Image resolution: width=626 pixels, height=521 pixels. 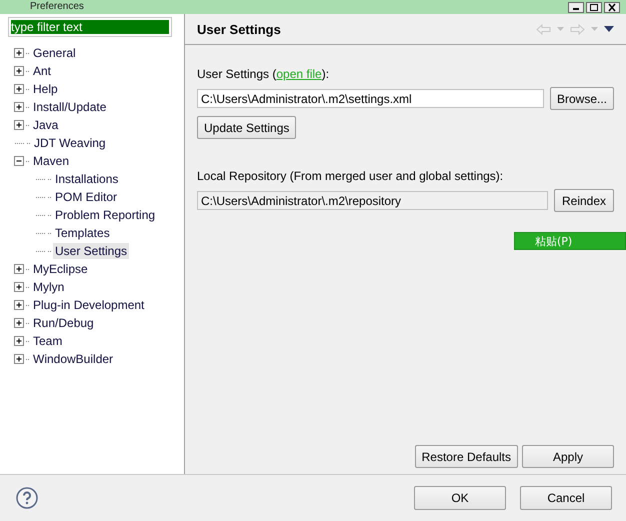 What do you see at coordinates (594, 7) in the screenshot?
I see `maximize-icon` at bounding box center [594, 7].